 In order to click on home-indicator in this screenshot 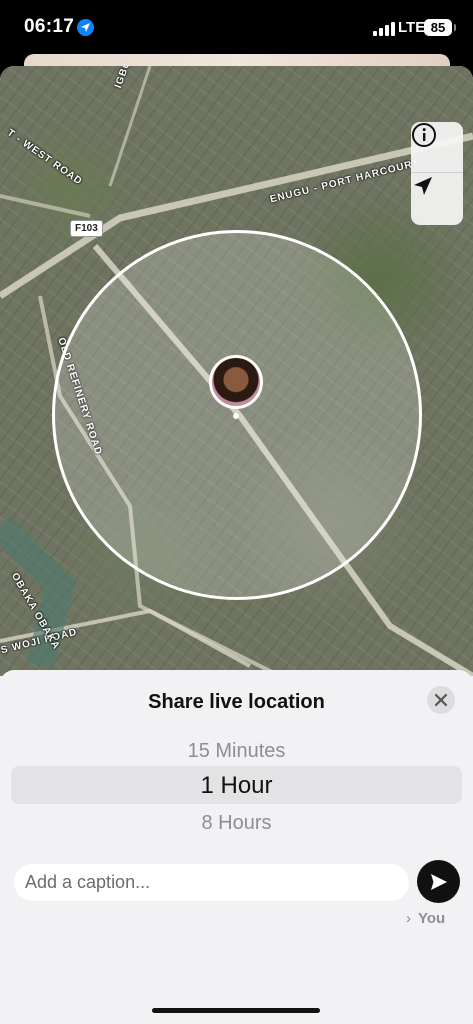, I will do `click(236, 1010)`.